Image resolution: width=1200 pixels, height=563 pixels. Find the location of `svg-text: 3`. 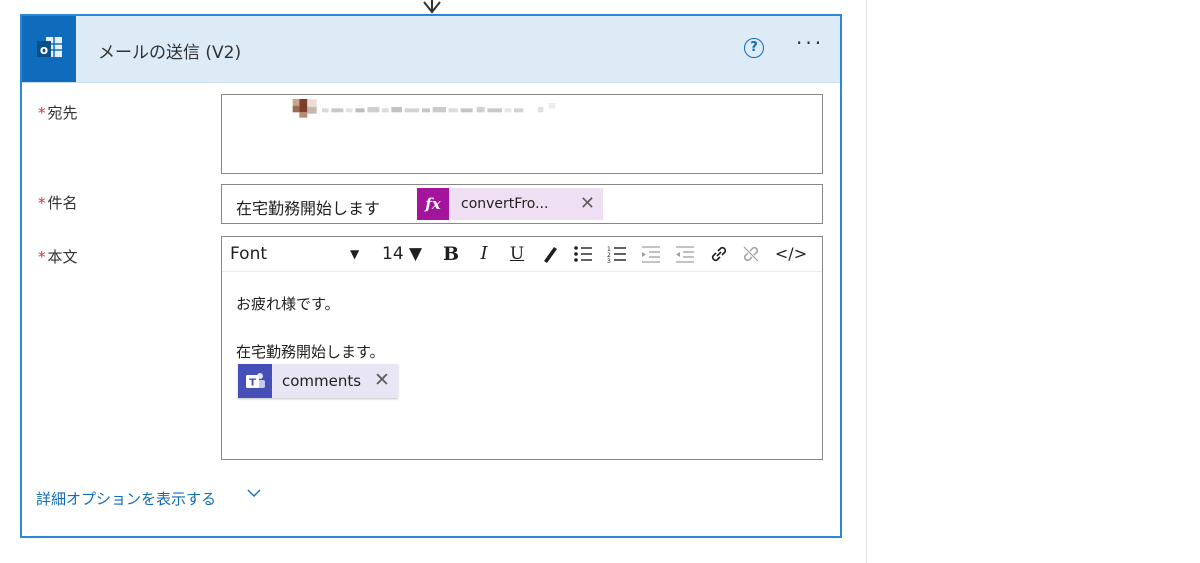

svg-text: 3 is located at coordinates (609, 261).